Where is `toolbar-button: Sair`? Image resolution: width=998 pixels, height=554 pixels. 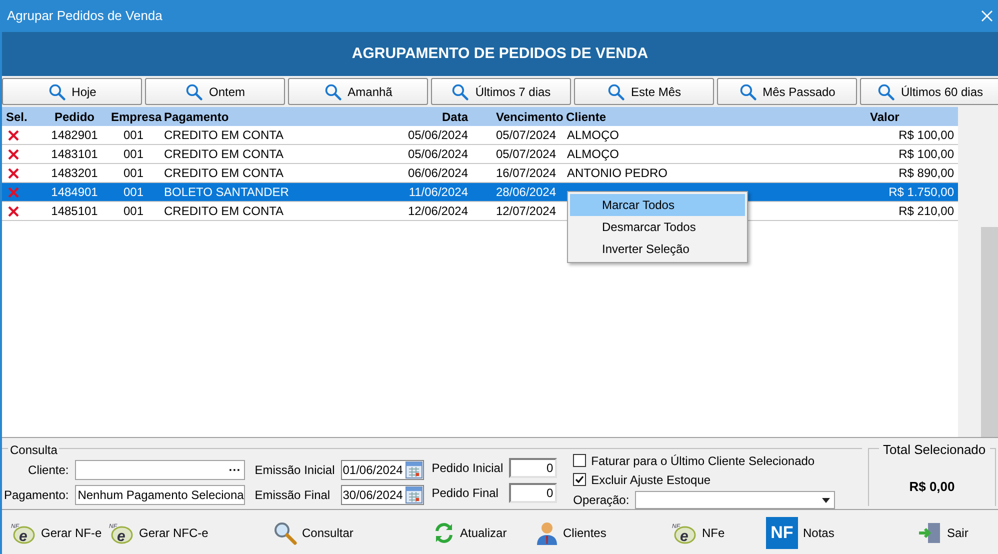
toolbar-button: Sair is located at coordinates (948, 532).